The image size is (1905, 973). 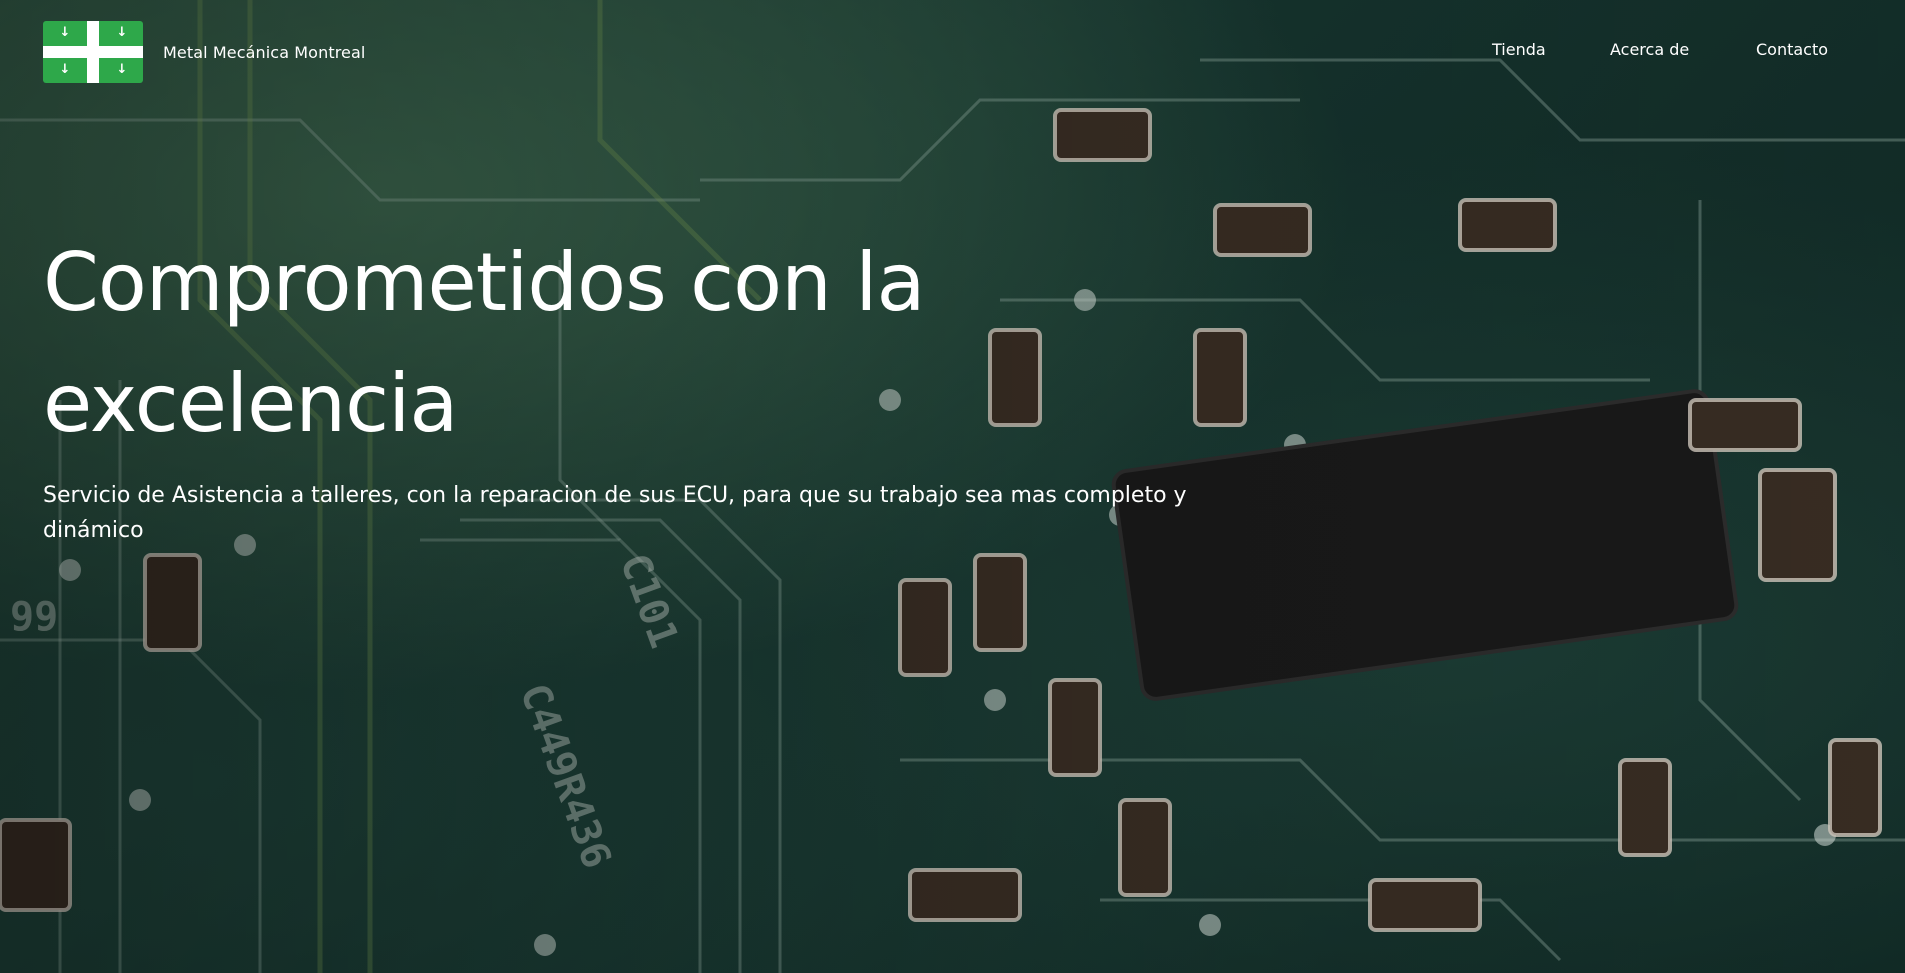 What do you see at coordinates (1792, 50) in the screenshot?
I see `nav-link-contacto: Contacto` at bounding box center [1792, 50].